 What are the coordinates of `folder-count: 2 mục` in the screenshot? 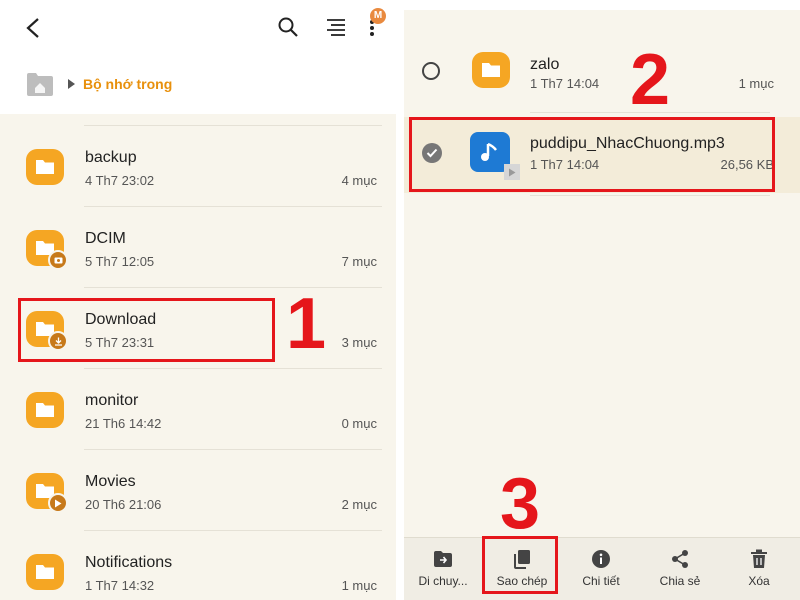 It's located at (359, 504).